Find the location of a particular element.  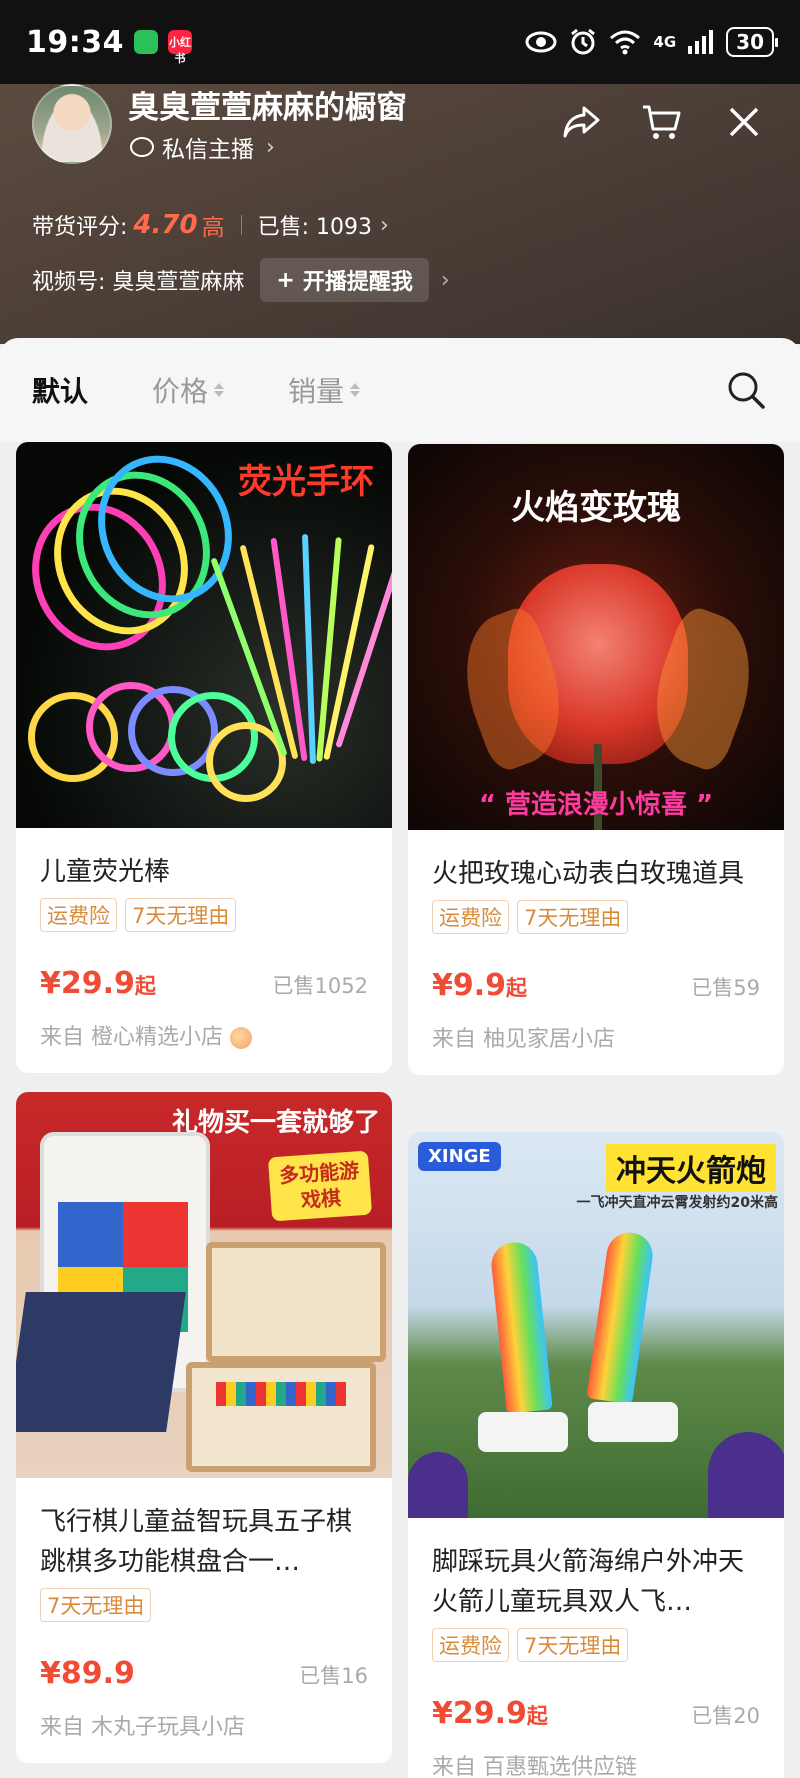

plus-icon: + is located at coordinates (285, 280).